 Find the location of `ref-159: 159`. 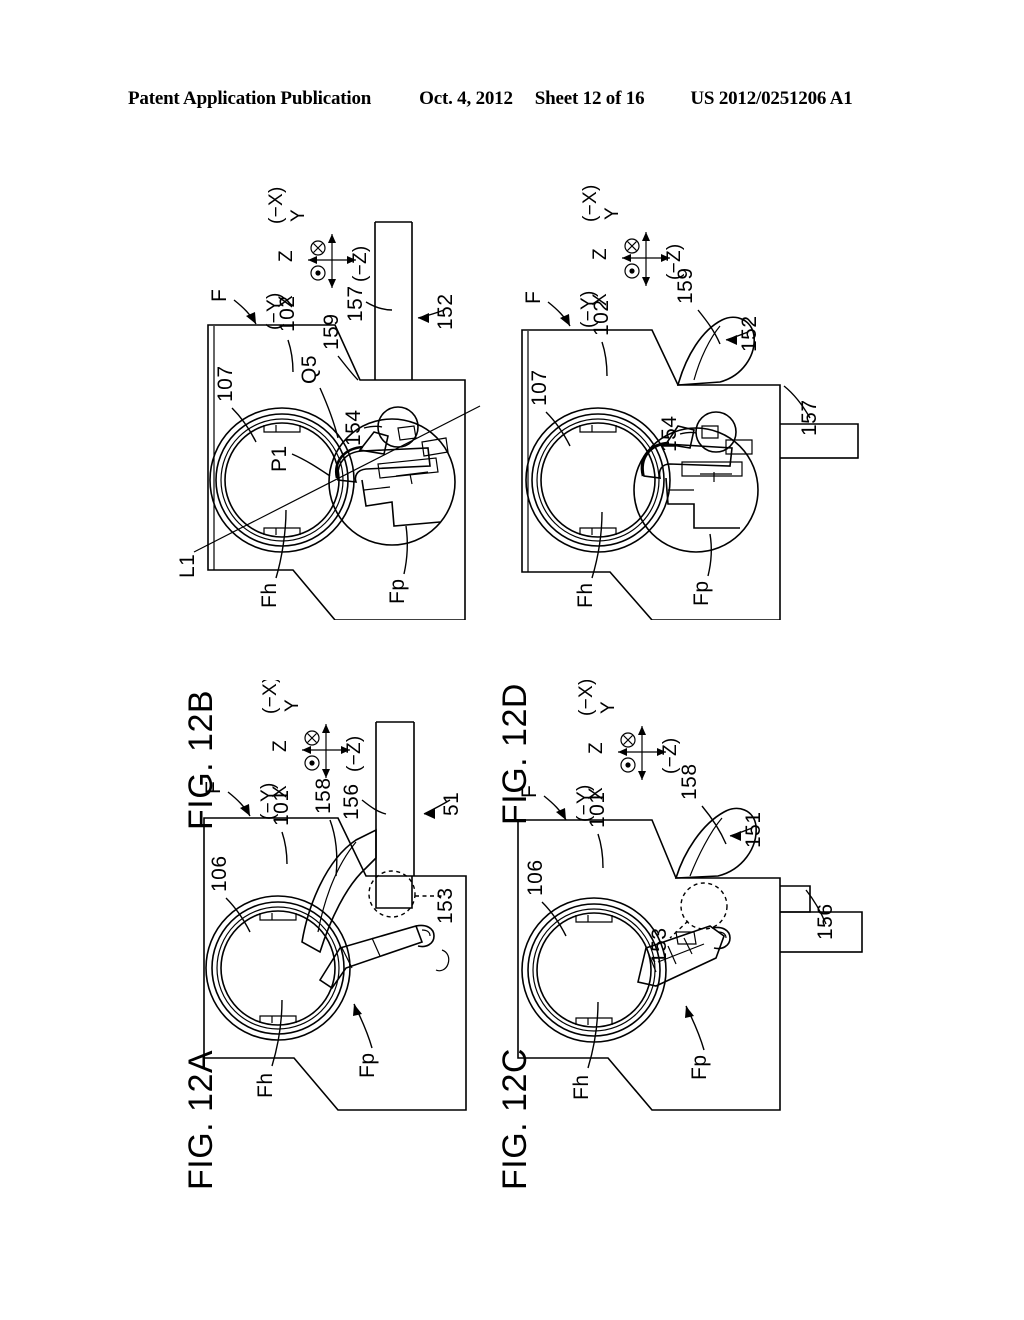

ref-159: 159 is located at coordinates (331, 331).